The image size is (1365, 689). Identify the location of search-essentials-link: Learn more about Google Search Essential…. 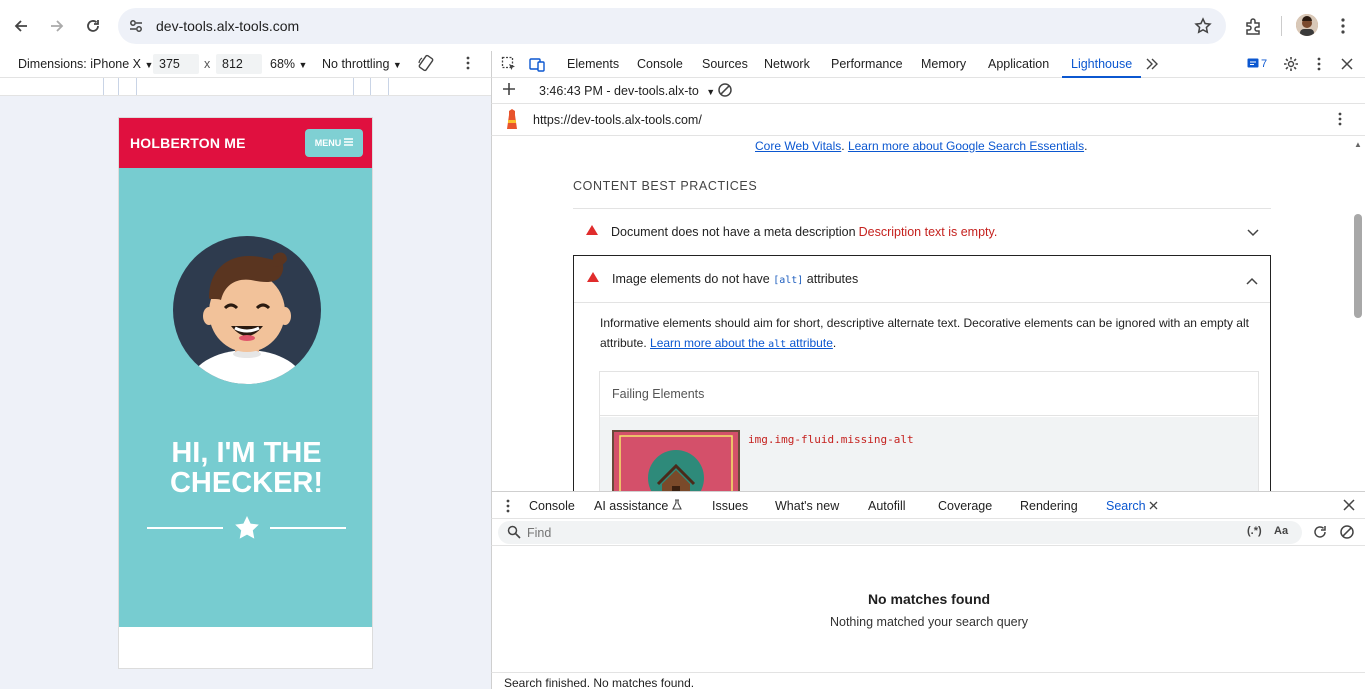
(966, 146).